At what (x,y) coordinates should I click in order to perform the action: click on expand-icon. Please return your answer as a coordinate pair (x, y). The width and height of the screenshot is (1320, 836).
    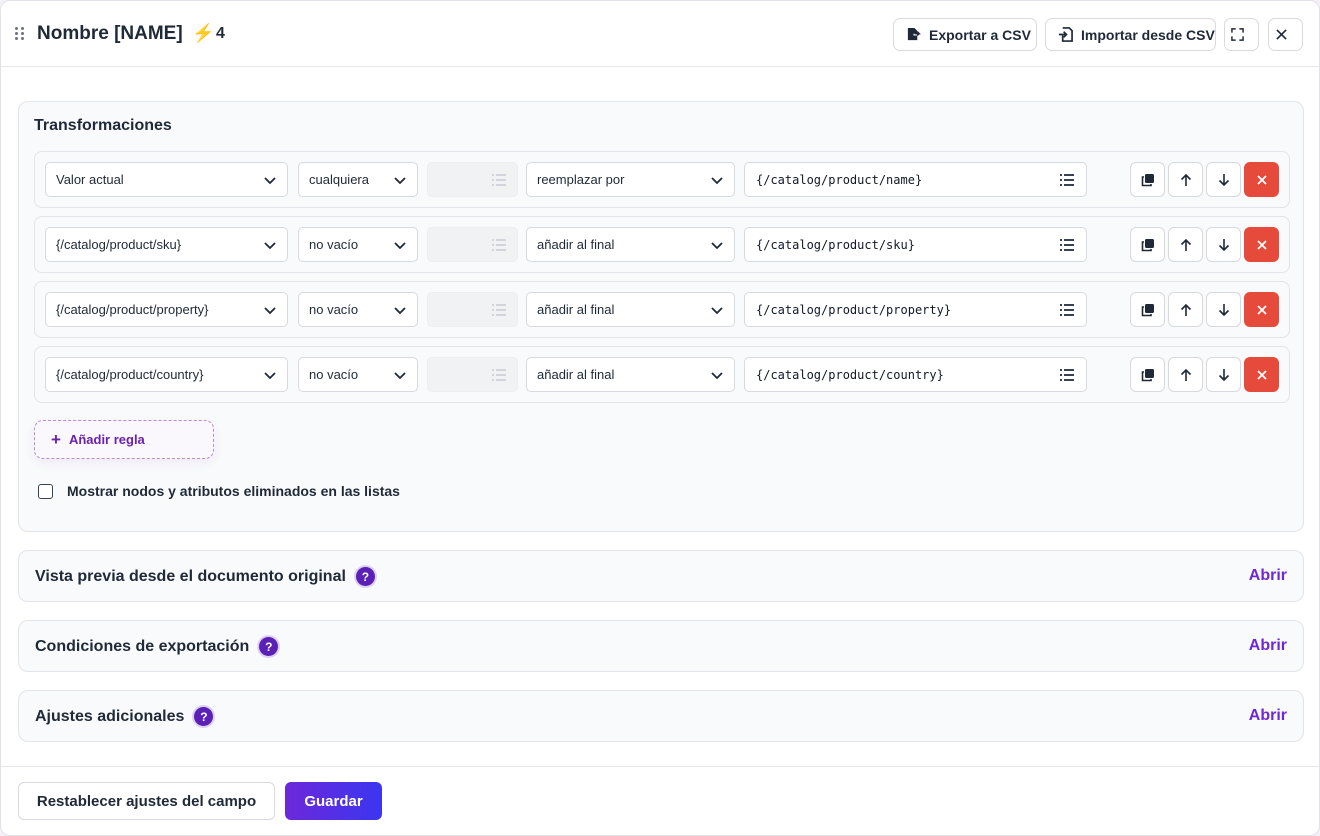
    Looking at the image, I should click on (1237, 34).